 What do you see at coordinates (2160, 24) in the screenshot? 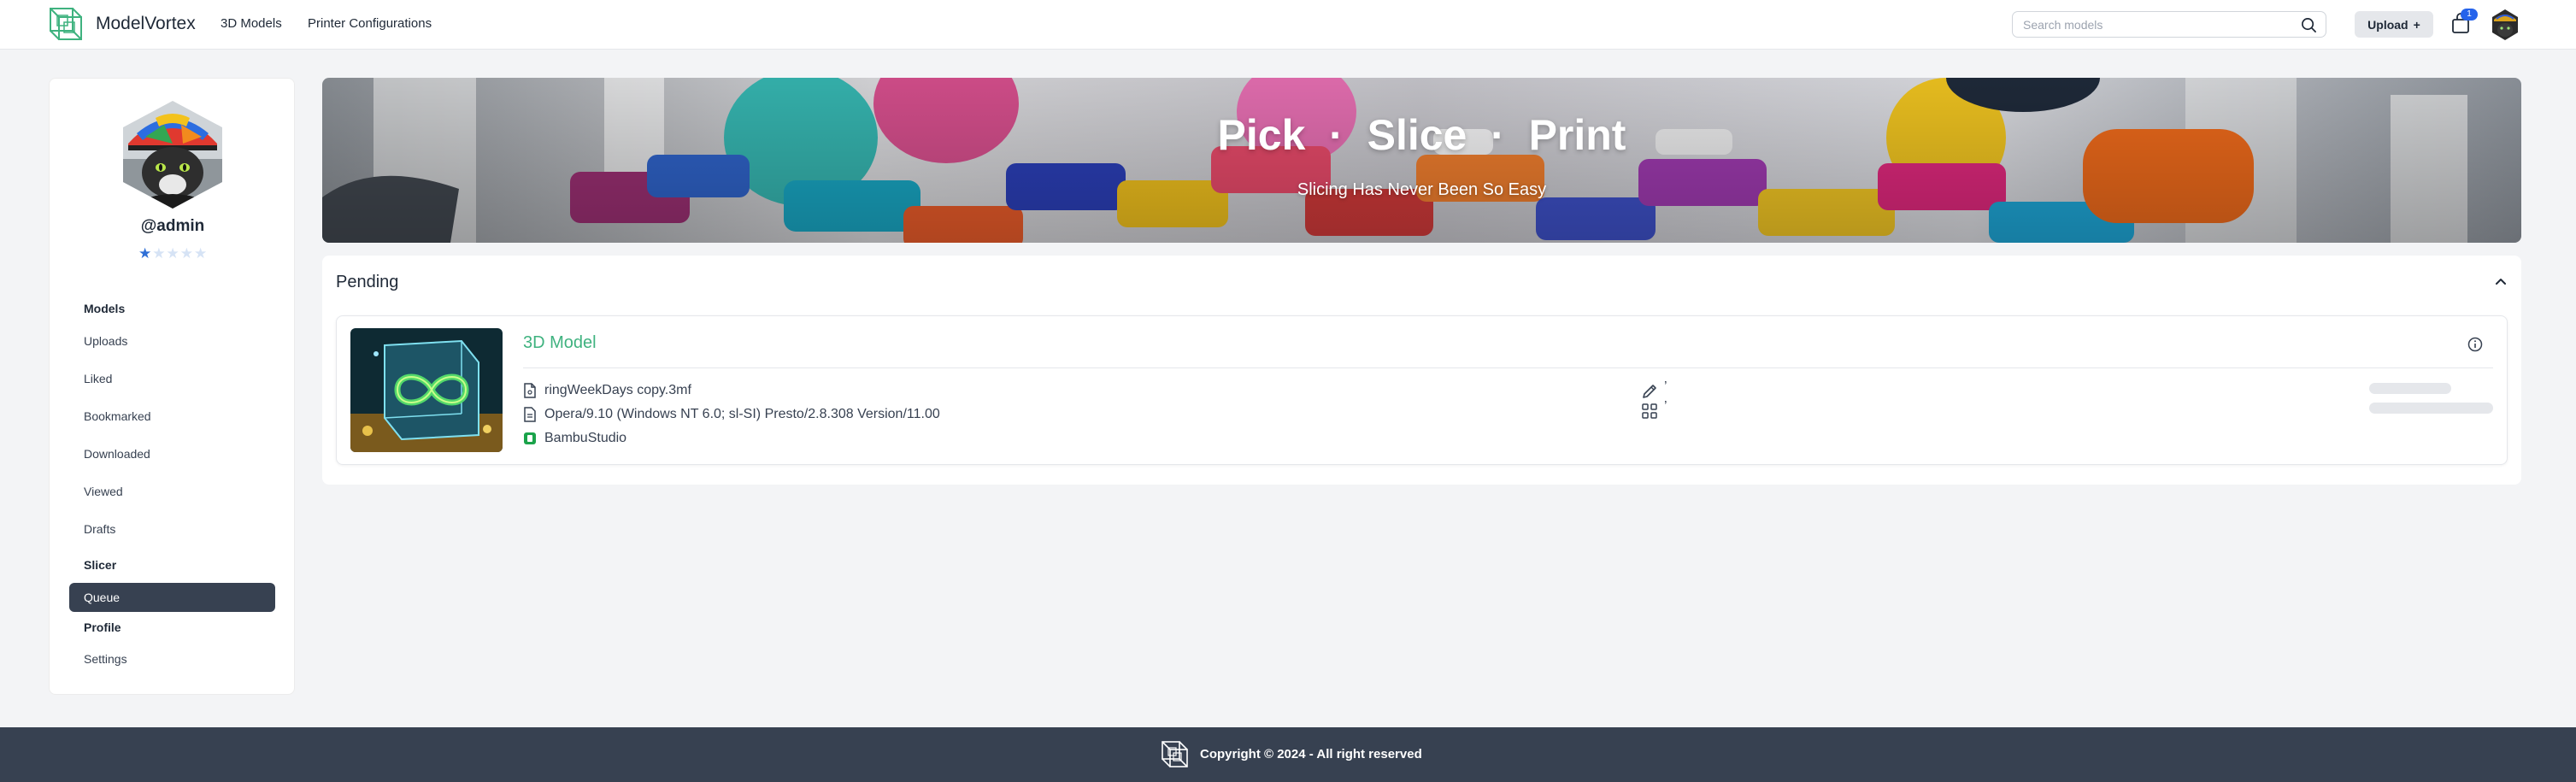
I see `search-input` at bounding box center [2160, 24].